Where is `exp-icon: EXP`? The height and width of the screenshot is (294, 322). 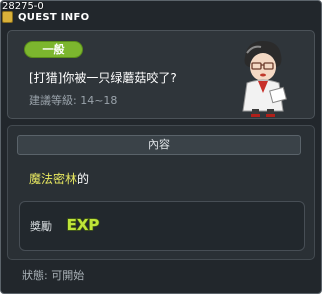
exp-icon: EXP is located at coordinates (83, 224).